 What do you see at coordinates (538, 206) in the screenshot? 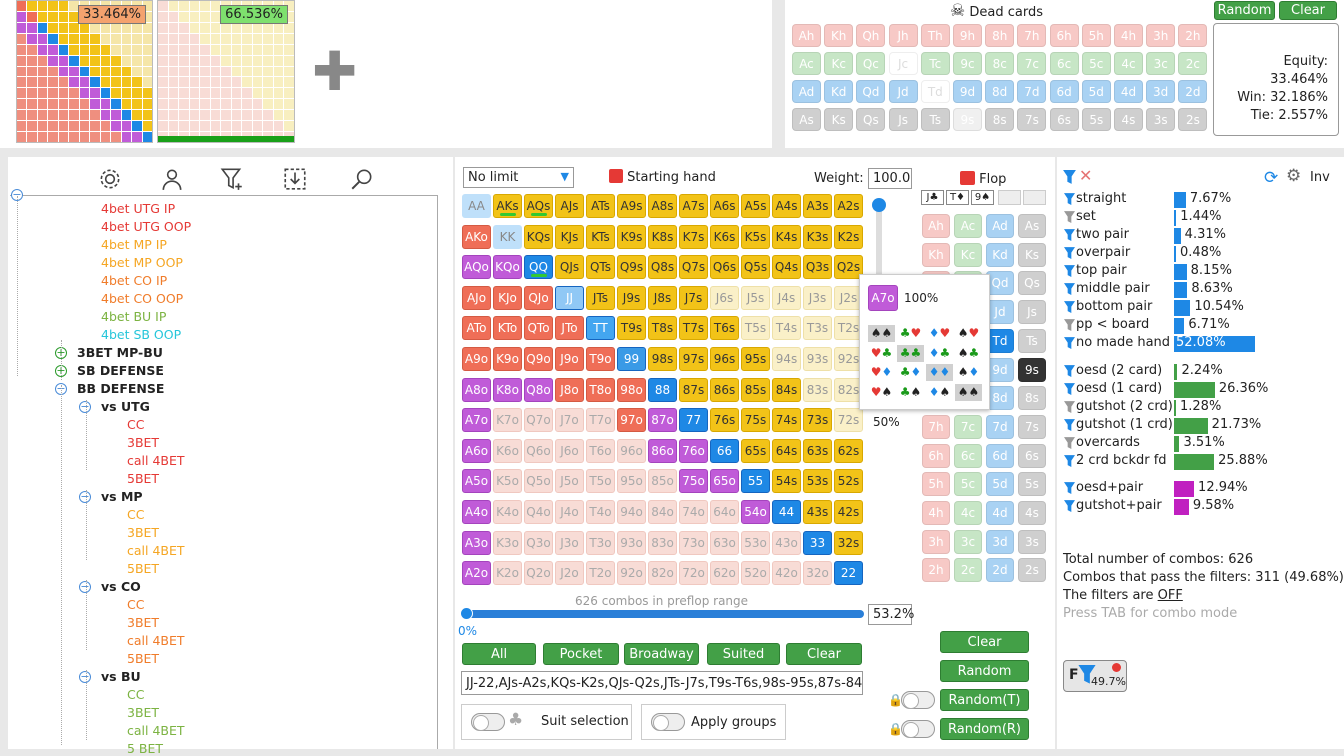
I see `hand-AQs: AQs` at bounding box center [538, 206].